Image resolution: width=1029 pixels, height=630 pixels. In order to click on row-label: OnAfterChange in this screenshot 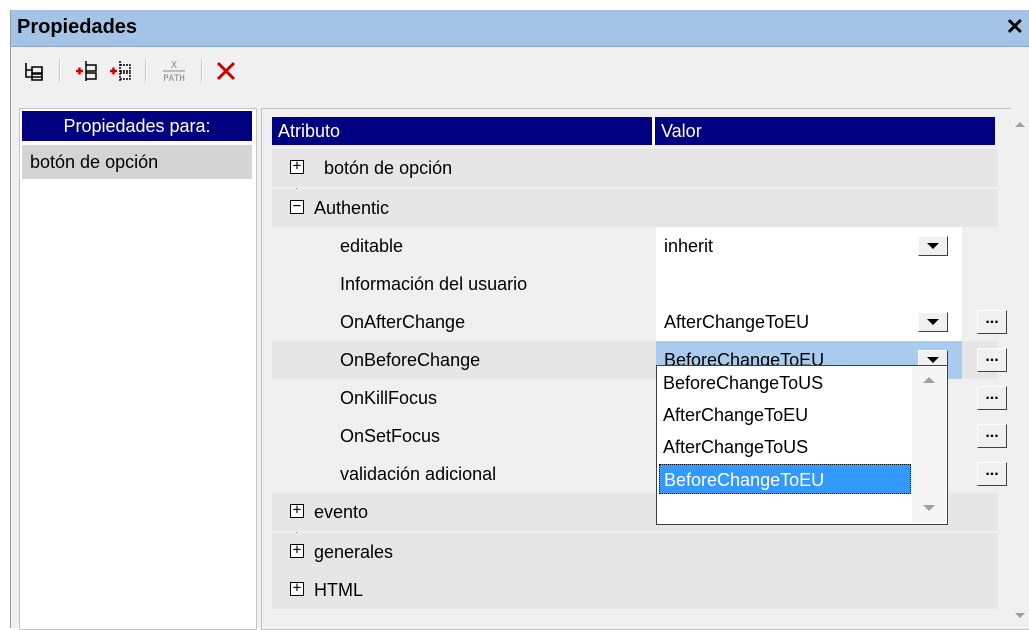, I will do `click(403, 322)`.